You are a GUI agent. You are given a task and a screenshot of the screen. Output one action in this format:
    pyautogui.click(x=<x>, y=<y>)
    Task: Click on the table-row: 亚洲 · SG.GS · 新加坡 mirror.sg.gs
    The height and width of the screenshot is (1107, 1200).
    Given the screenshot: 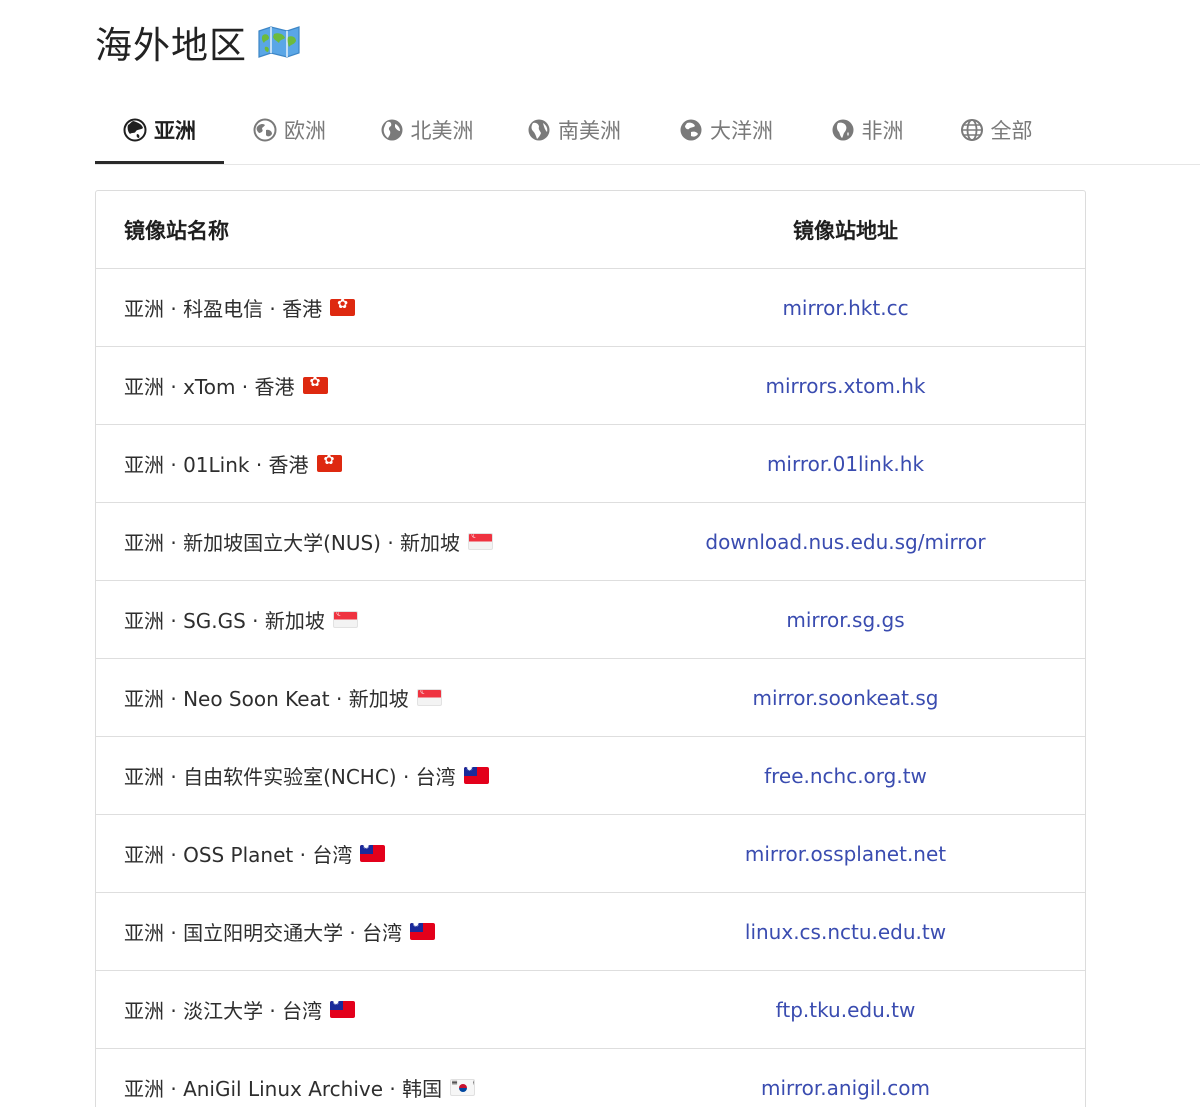 What is the action you would take?
    pyautogui.click(x=590, y=620)
    